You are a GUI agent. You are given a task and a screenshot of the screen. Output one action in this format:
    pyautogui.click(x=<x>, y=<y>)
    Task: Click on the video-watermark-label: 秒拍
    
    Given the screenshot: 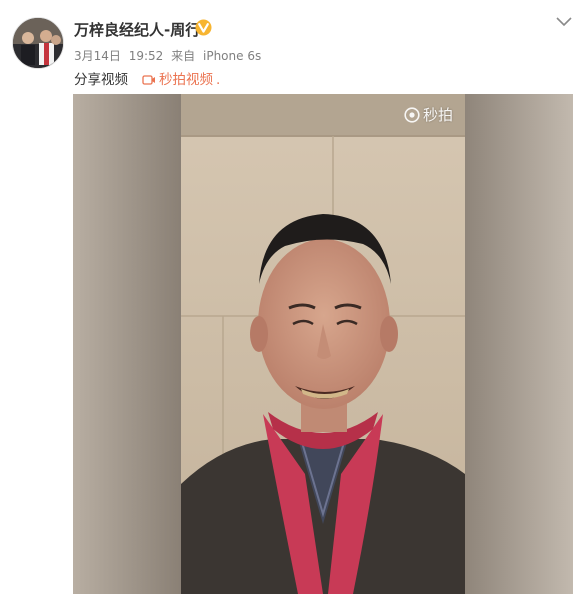 What is the action you would take?
    pyautogui.click(x=437, y=115)
    